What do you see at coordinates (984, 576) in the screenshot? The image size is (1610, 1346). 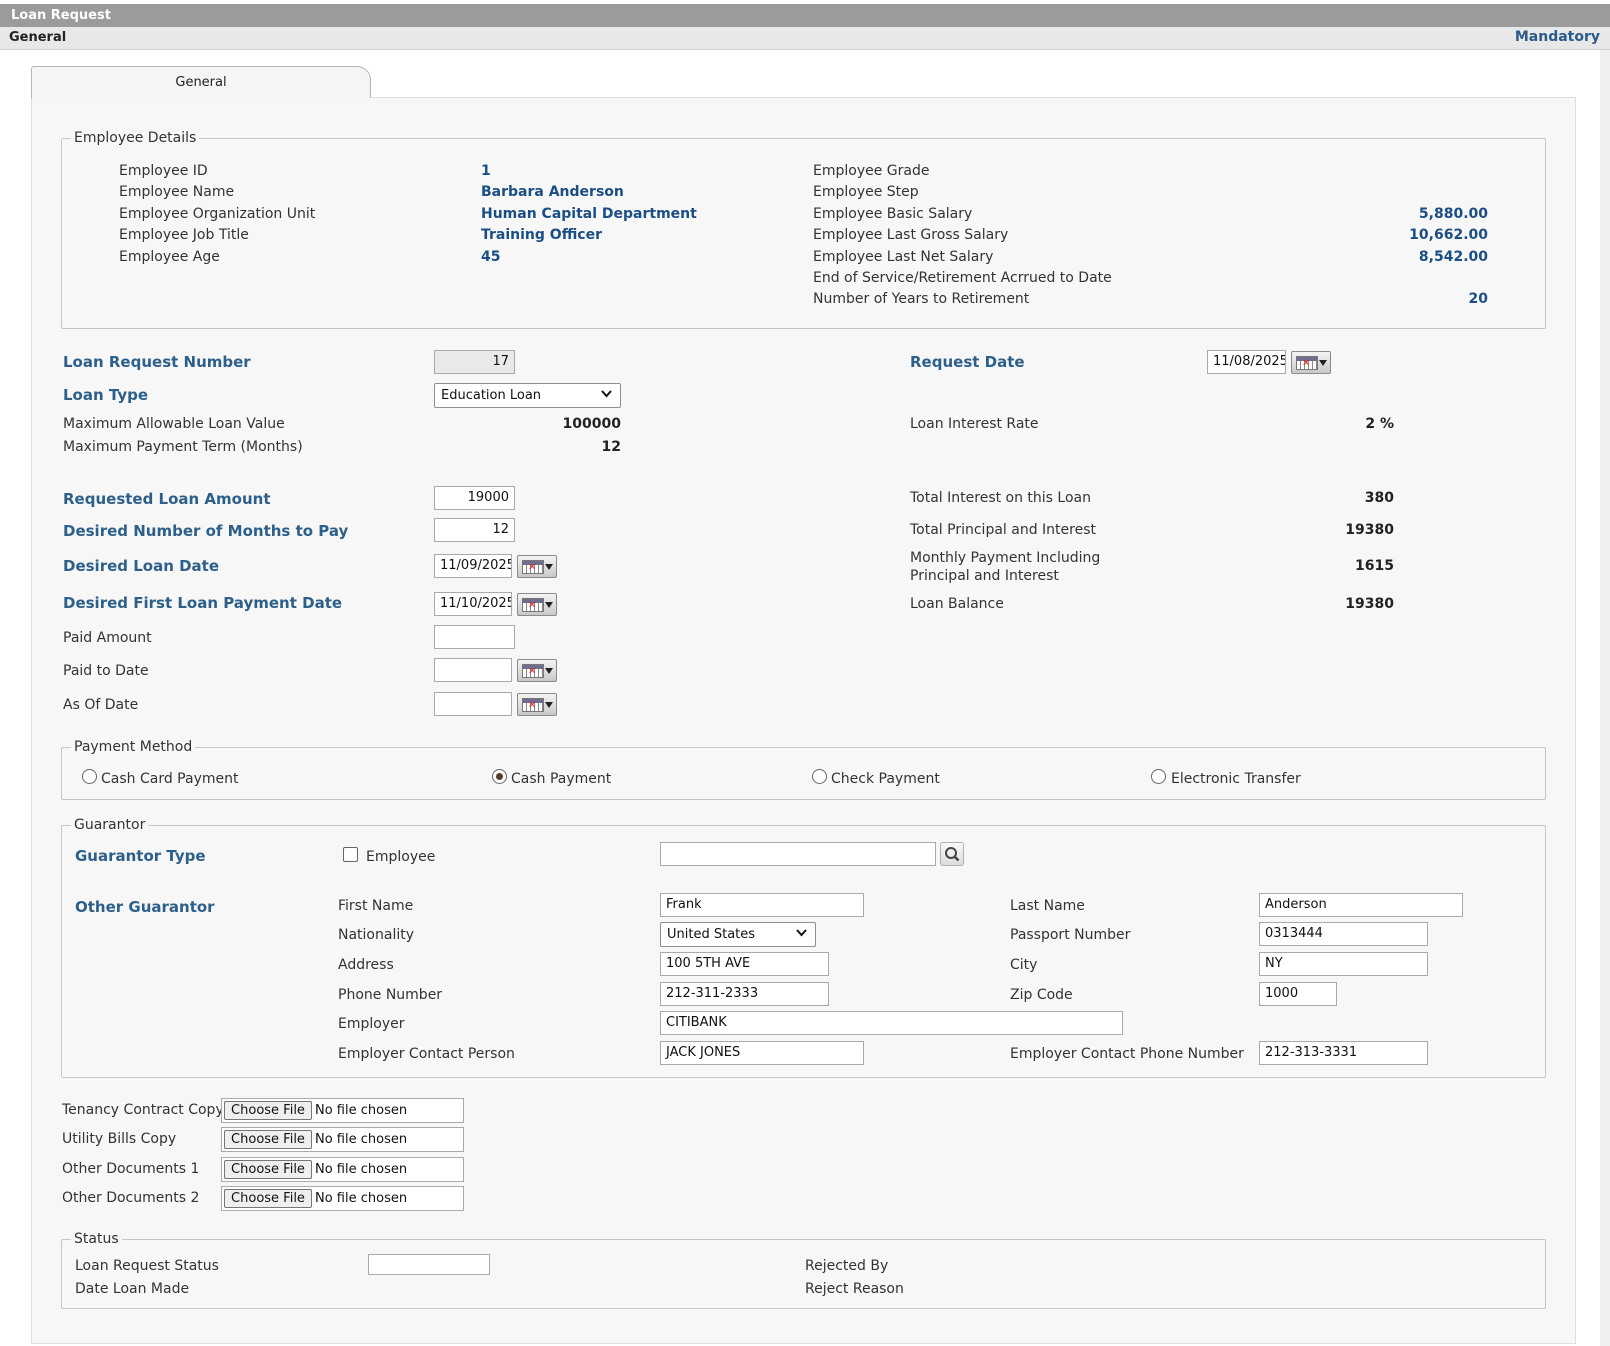 I see `monthly-payment-label-line2: Principal and Interest` at bounding box center [984, 576].